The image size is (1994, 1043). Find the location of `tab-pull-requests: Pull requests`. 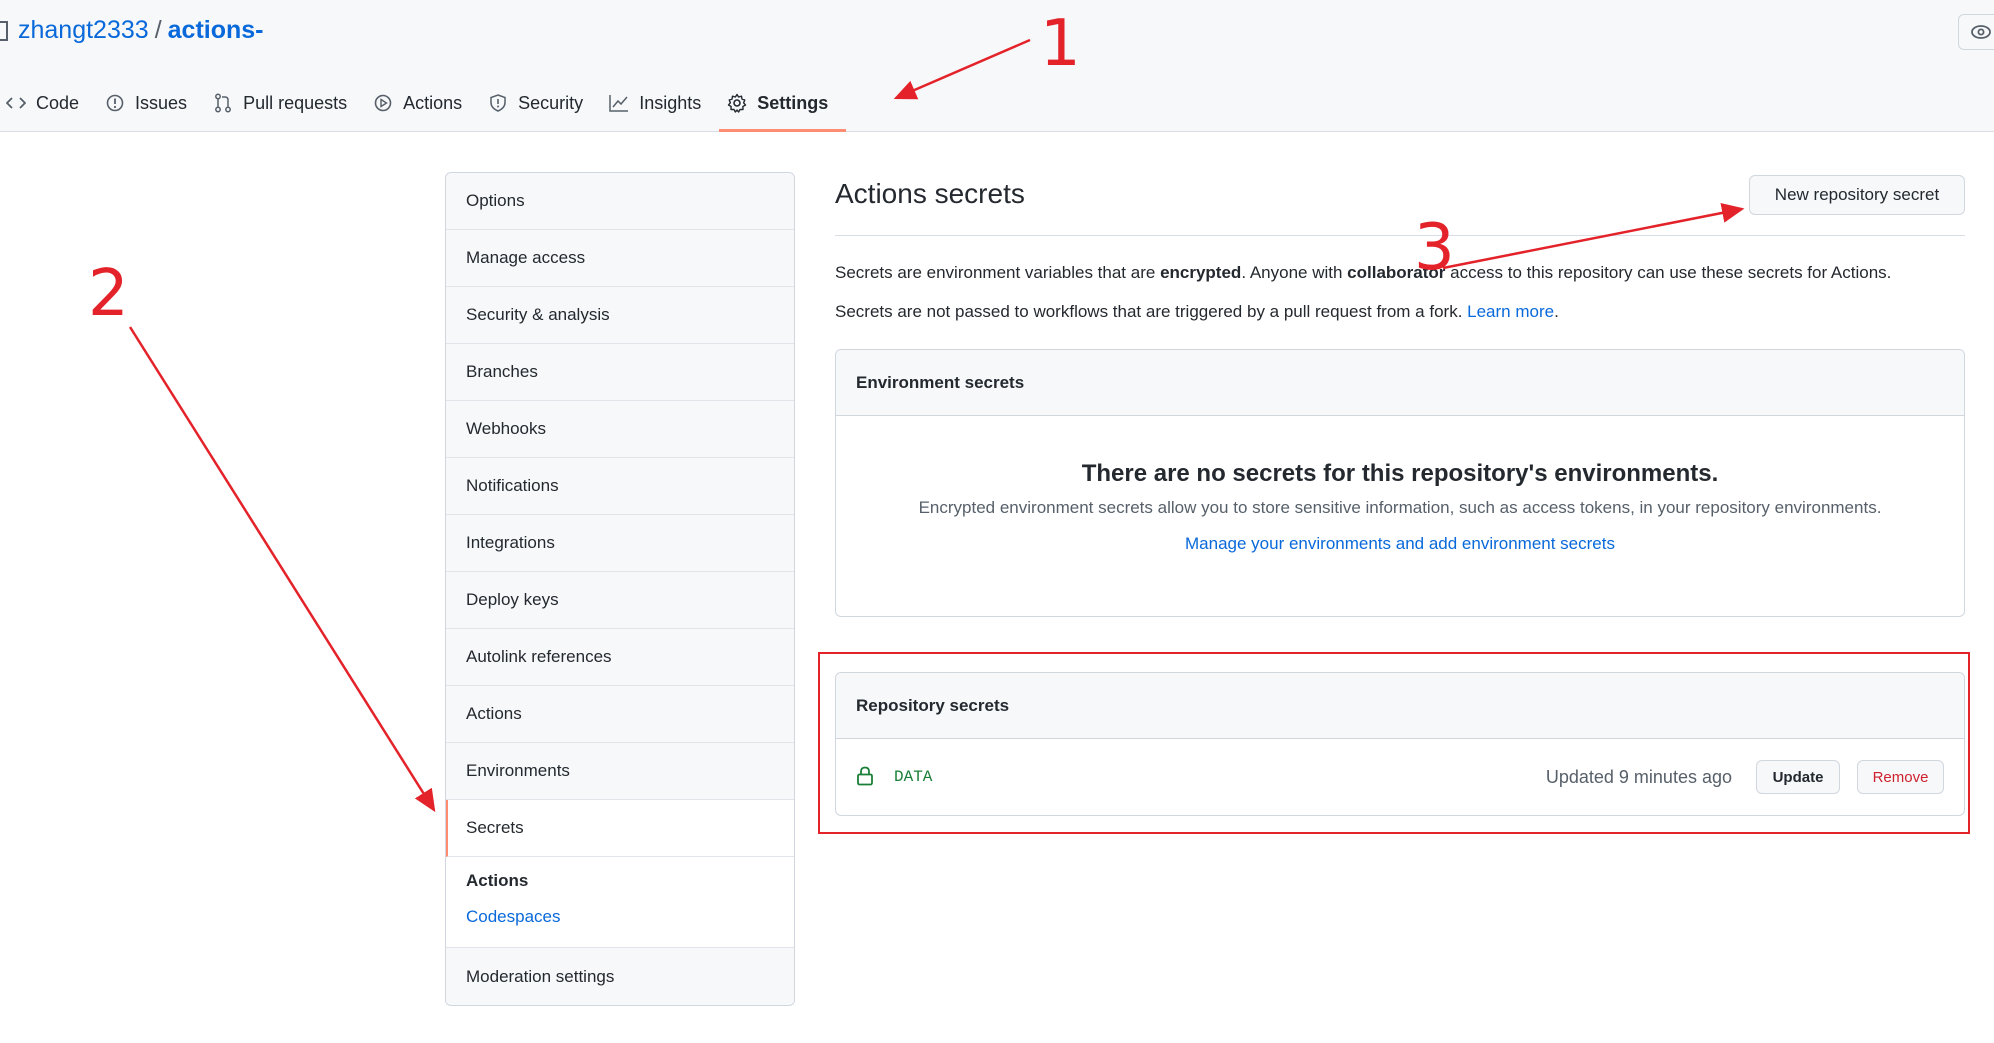

tab-pull-requests: Pull requests is located at coordinates (287, 103).